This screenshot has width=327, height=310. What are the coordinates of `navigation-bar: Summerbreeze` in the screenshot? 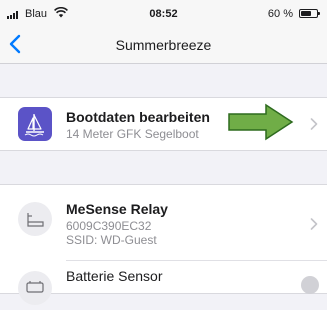 It's located at (163, 45).